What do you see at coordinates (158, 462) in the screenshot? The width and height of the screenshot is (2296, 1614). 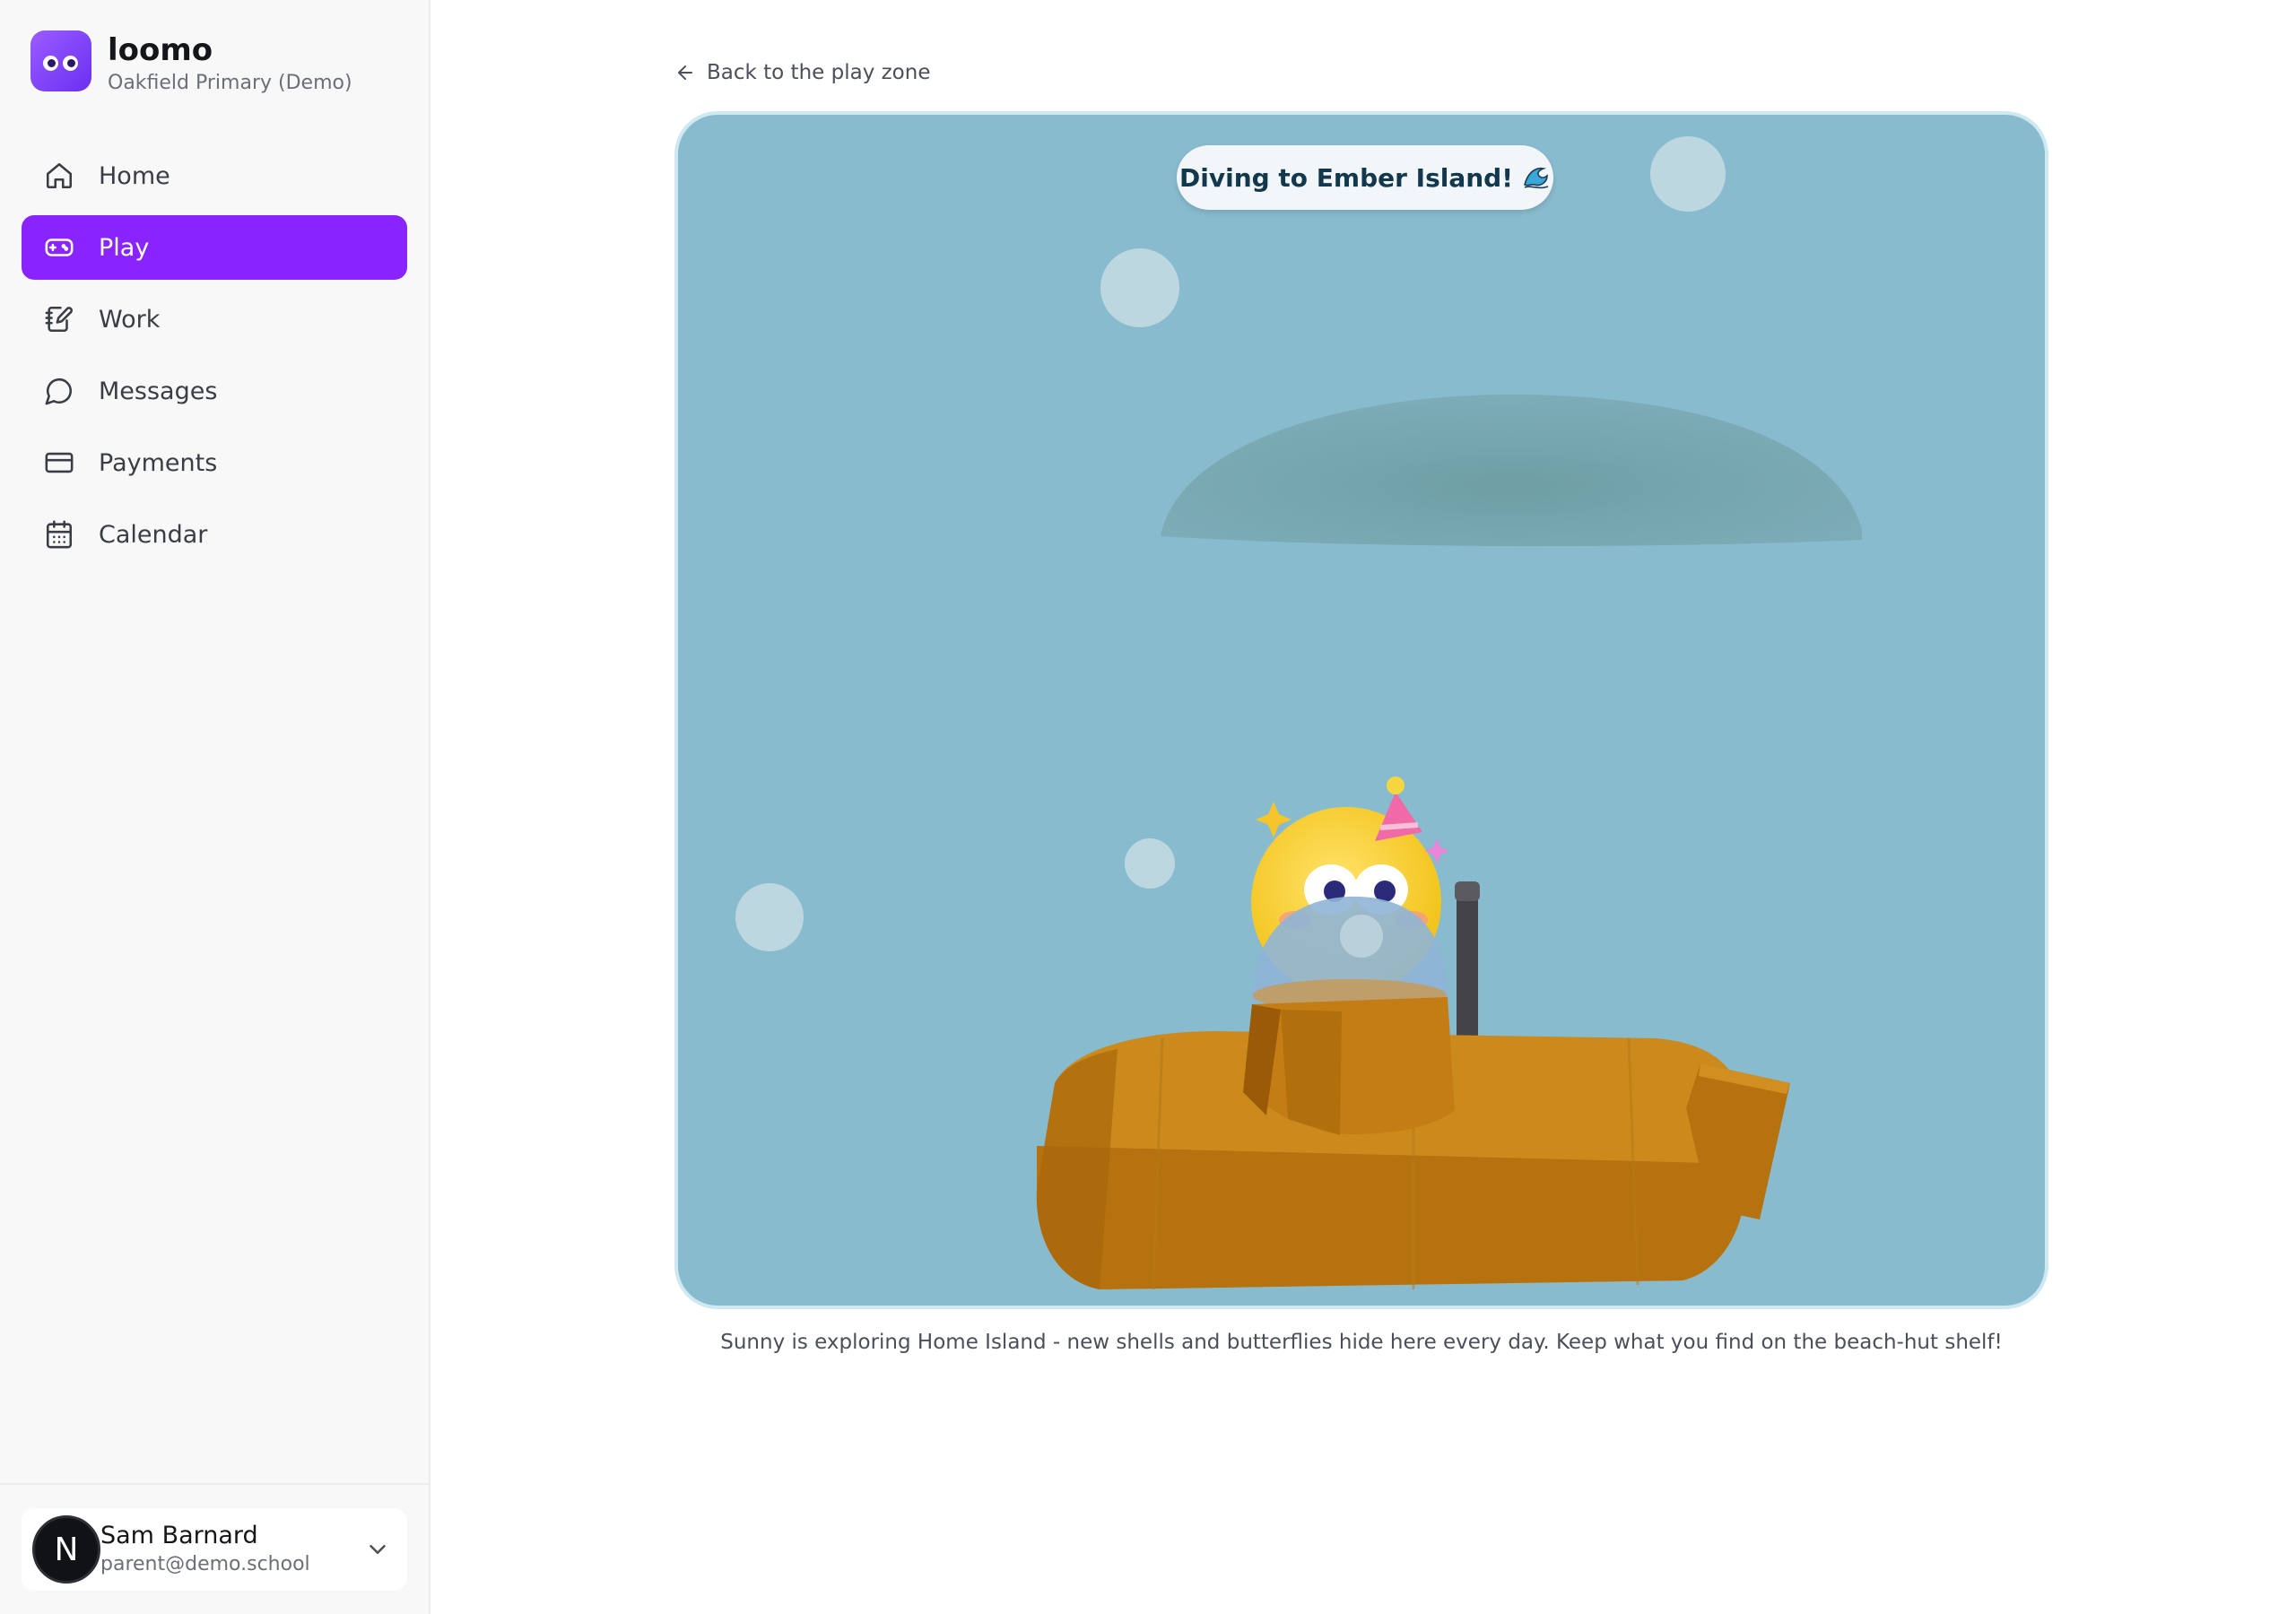 I see `sidebar-item-label: Payments` at bounding box center [158, 462].